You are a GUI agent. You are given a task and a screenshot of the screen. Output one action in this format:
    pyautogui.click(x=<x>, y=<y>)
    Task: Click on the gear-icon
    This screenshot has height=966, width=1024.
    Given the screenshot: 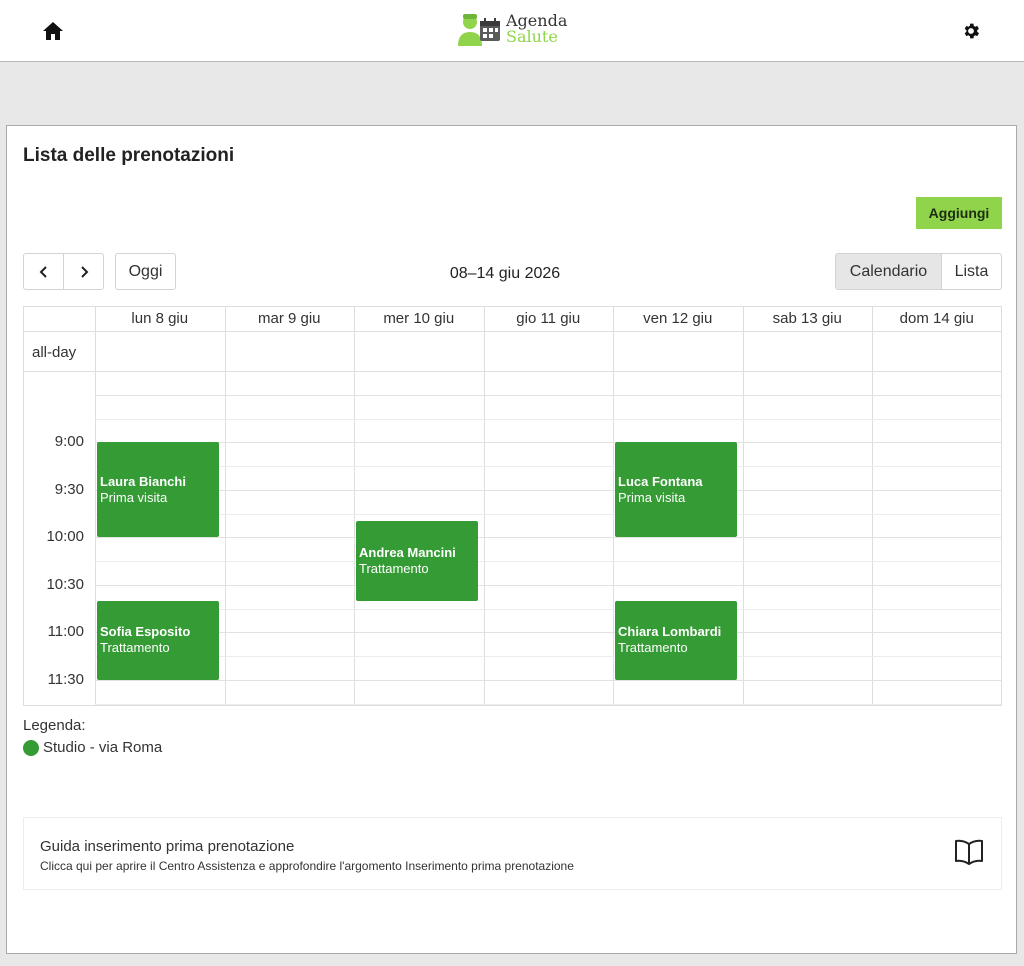 What is the action you would take?
    pyautogui.click(x=971, y=31)
    